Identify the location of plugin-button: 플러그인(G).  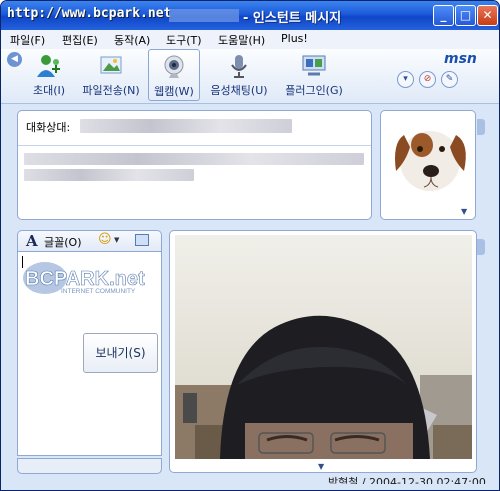
(314, 75).